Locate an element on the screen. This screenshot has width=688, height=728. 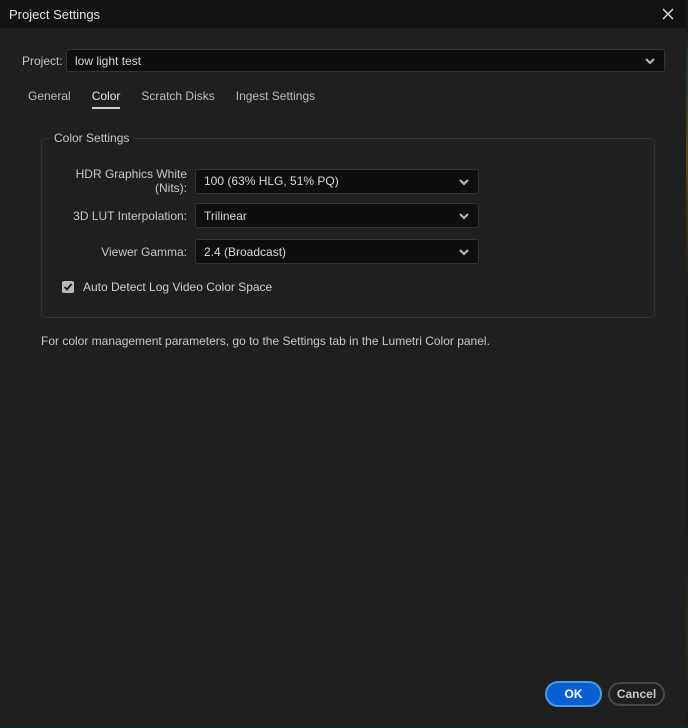
viewer-gamma-dropdown: 2.4 (Broadcast) is located at coordinates (337, 251).